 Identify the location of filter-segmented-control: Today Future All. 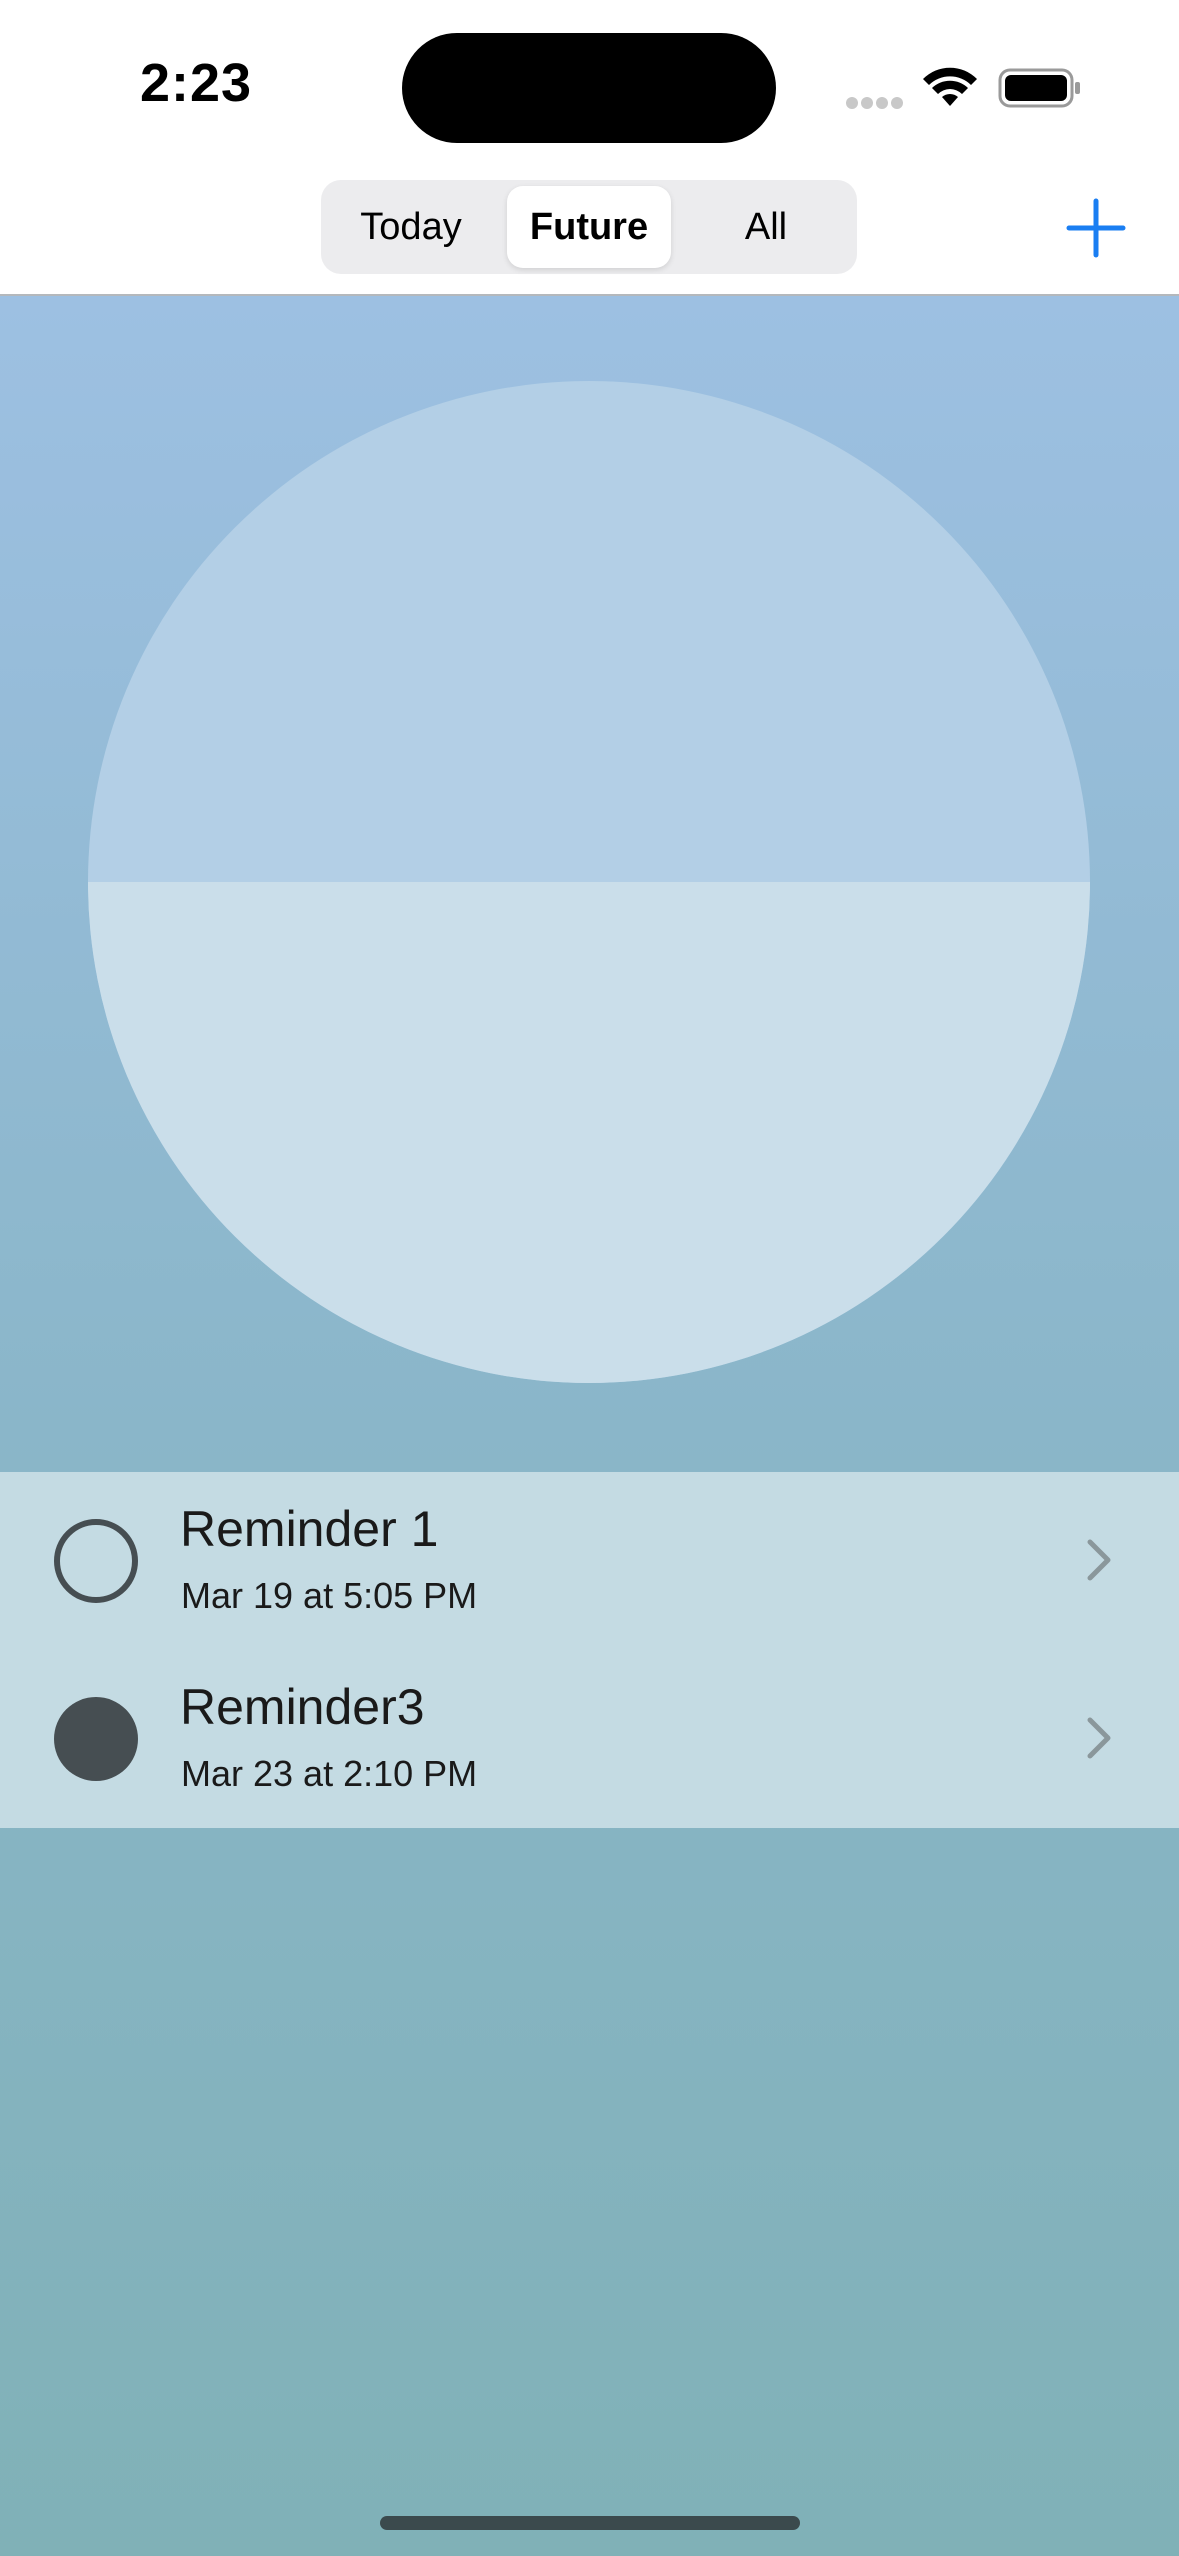
(589, 227).